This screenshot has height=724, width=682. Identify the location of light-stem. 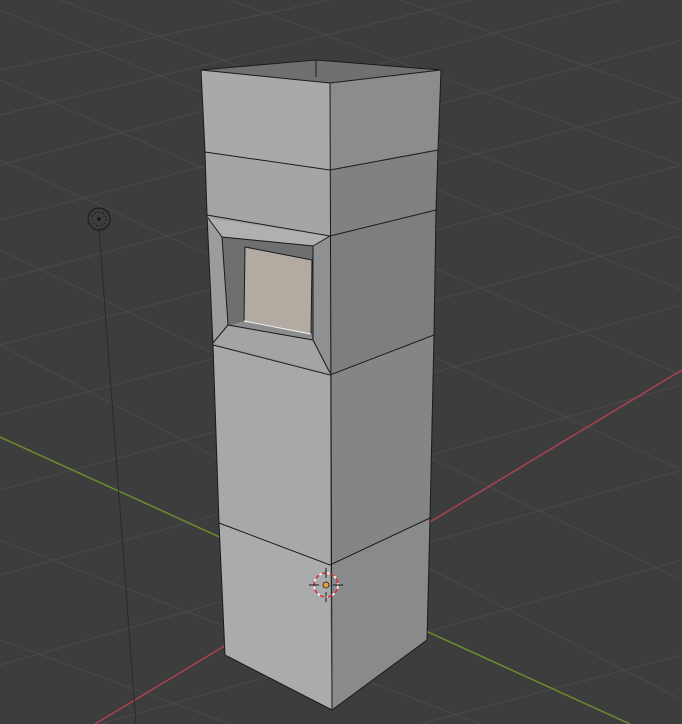
(117, 475).